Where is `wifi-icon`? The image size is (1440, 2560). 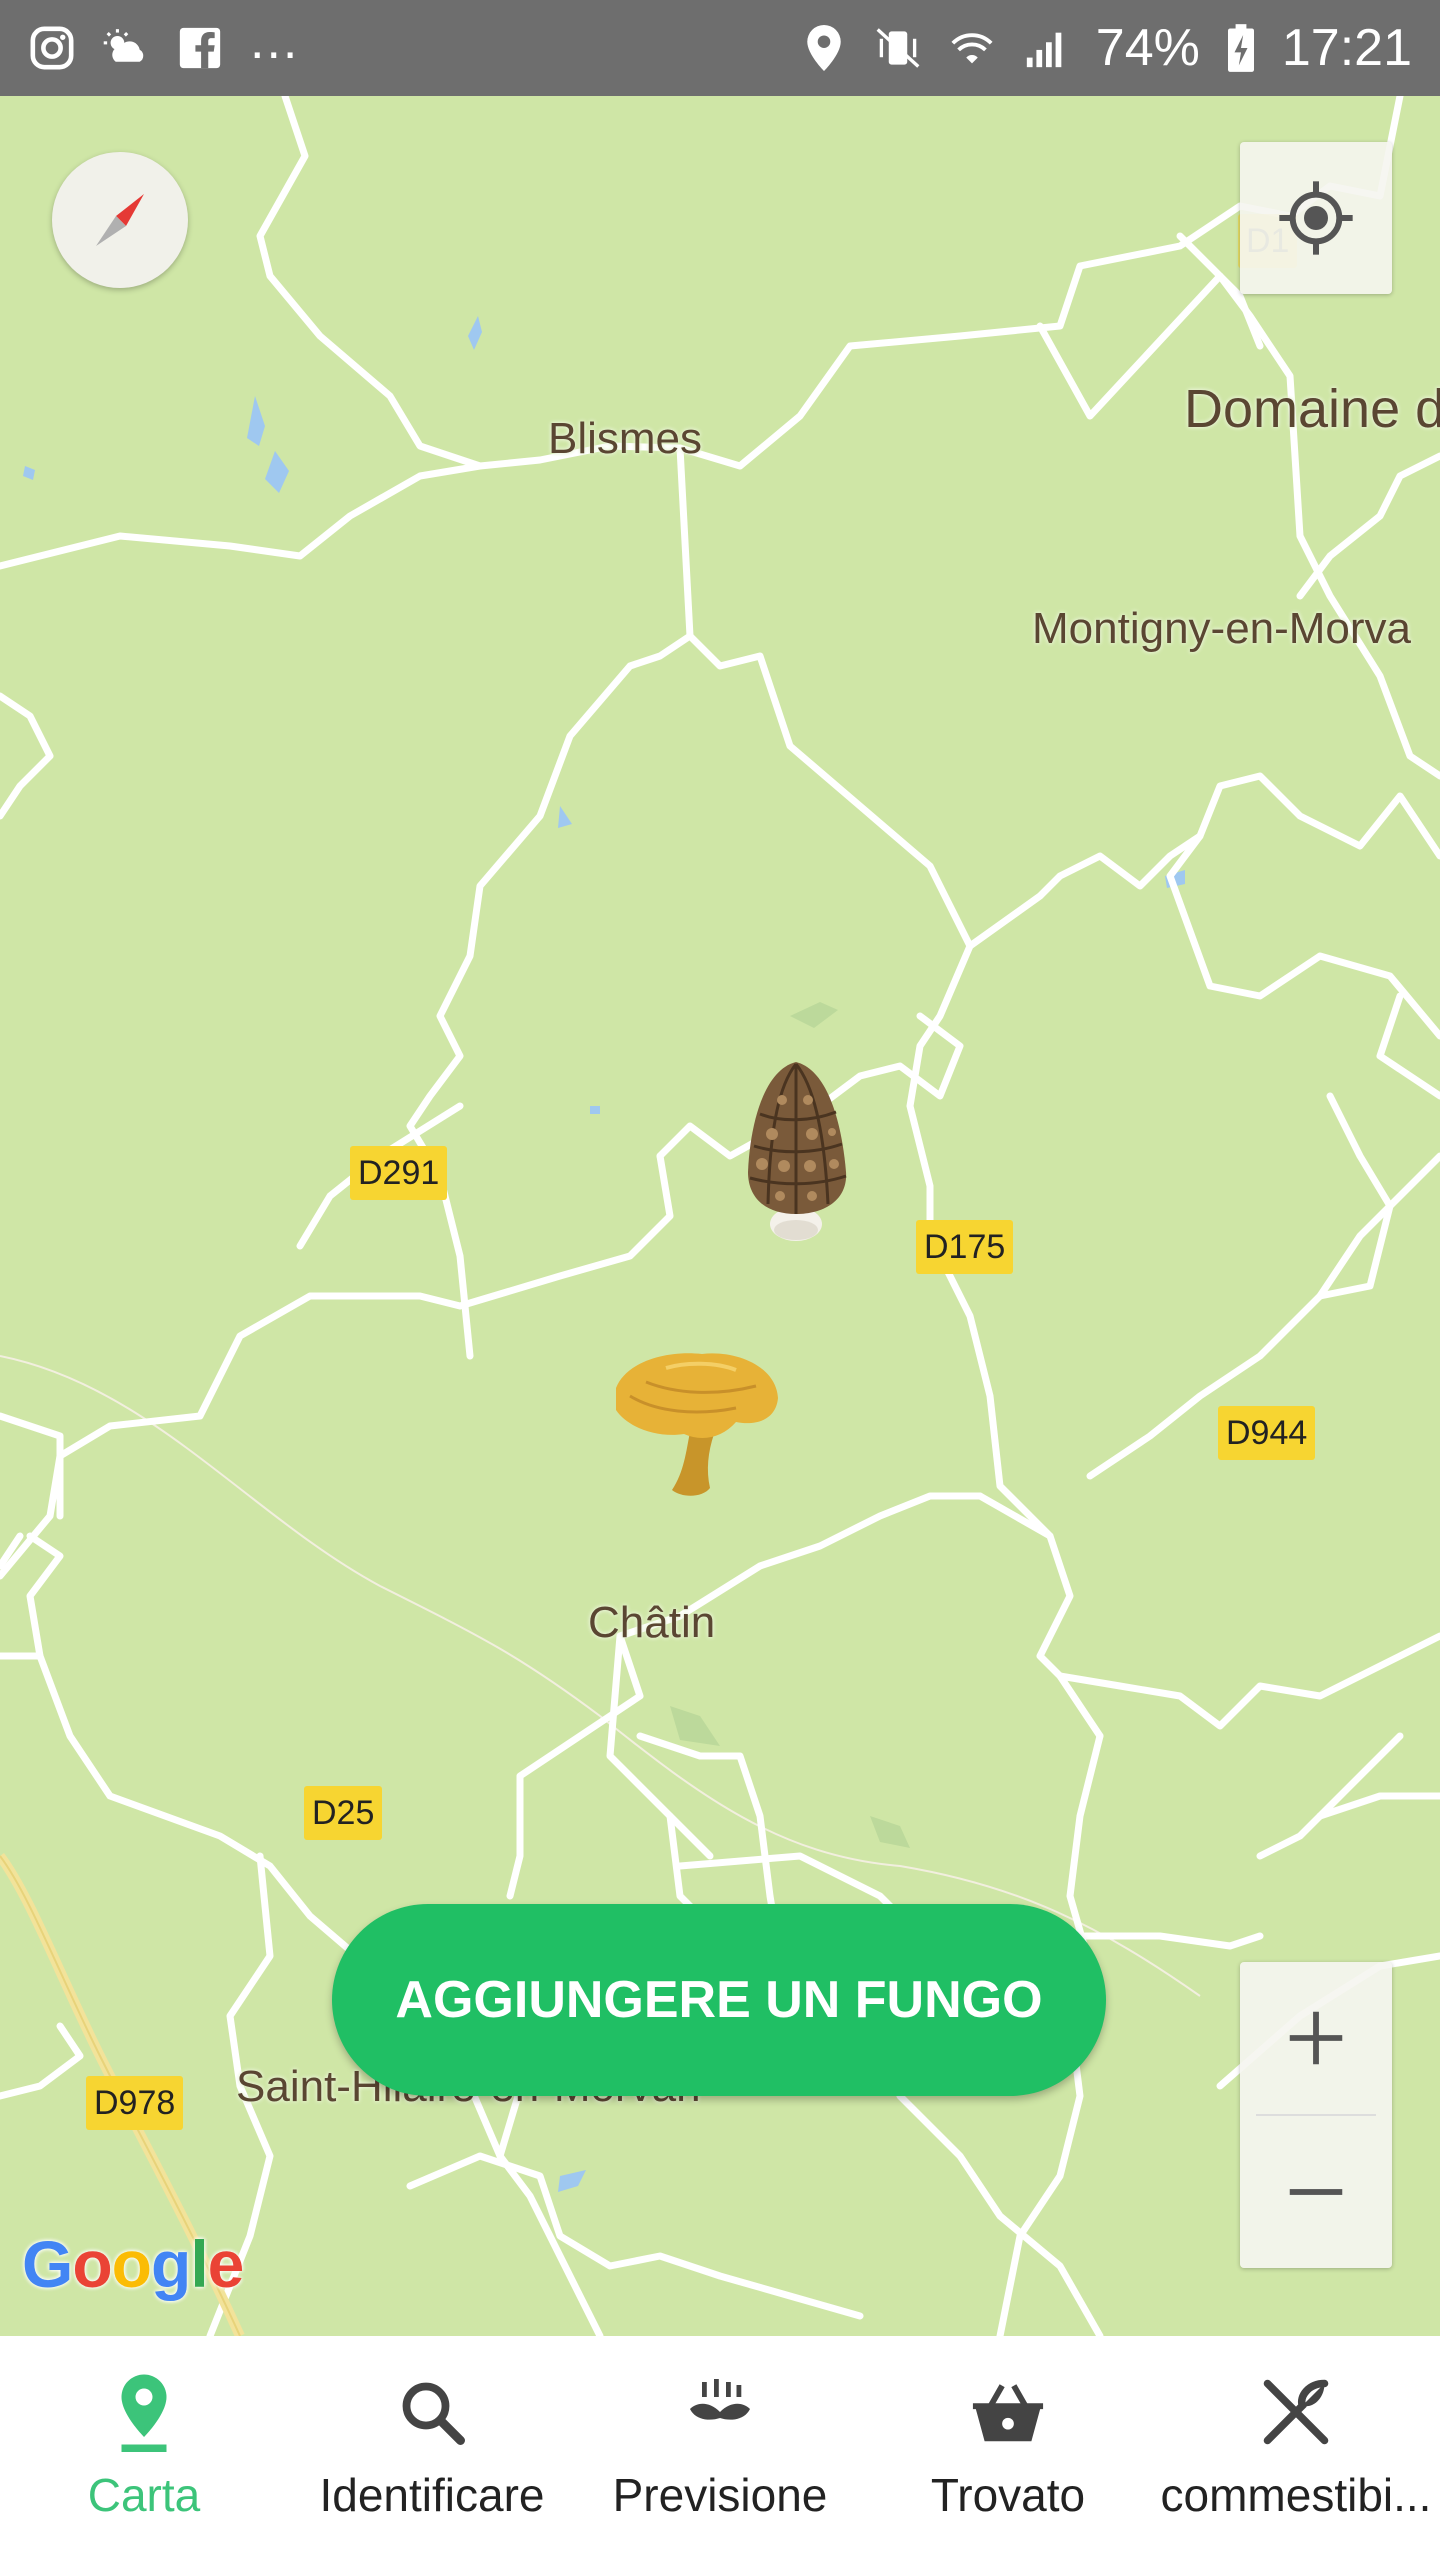
wifi-icon is located at coordinates (972, 48).